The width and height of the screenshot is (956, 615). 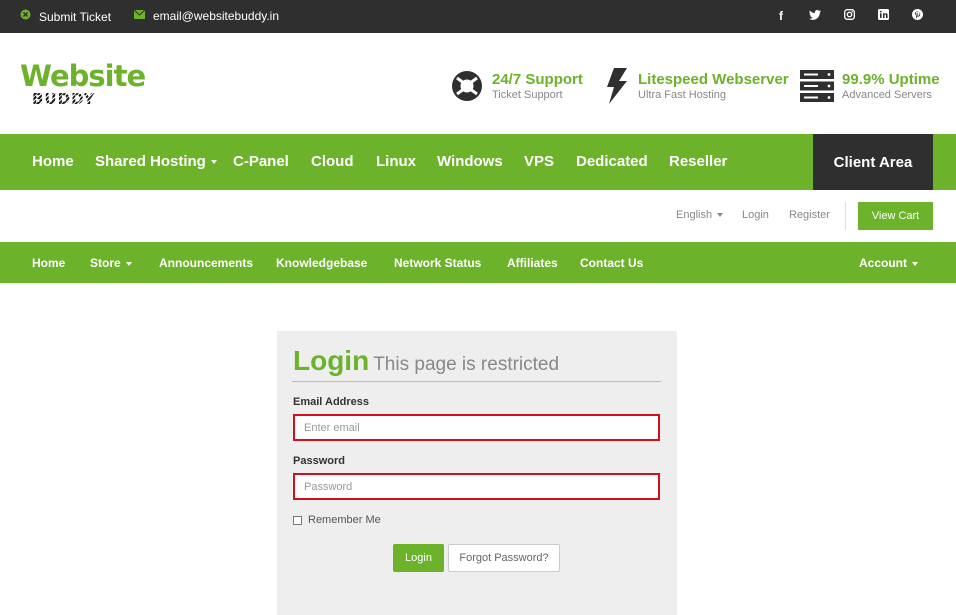 I want to click on subnav-contact-us: Contact Us, so click(x=611, y=263).